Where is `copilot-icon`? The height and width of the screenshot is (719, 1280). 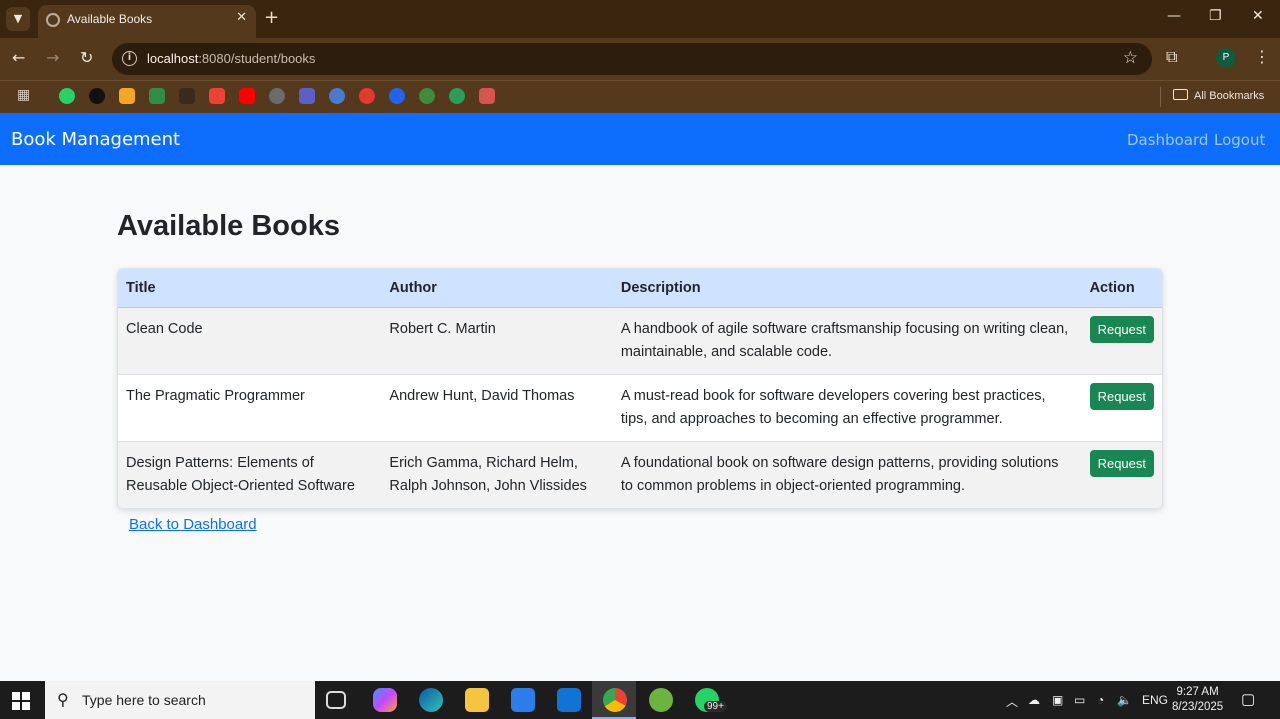
copilot-icon is located at coordinates (385, 700).